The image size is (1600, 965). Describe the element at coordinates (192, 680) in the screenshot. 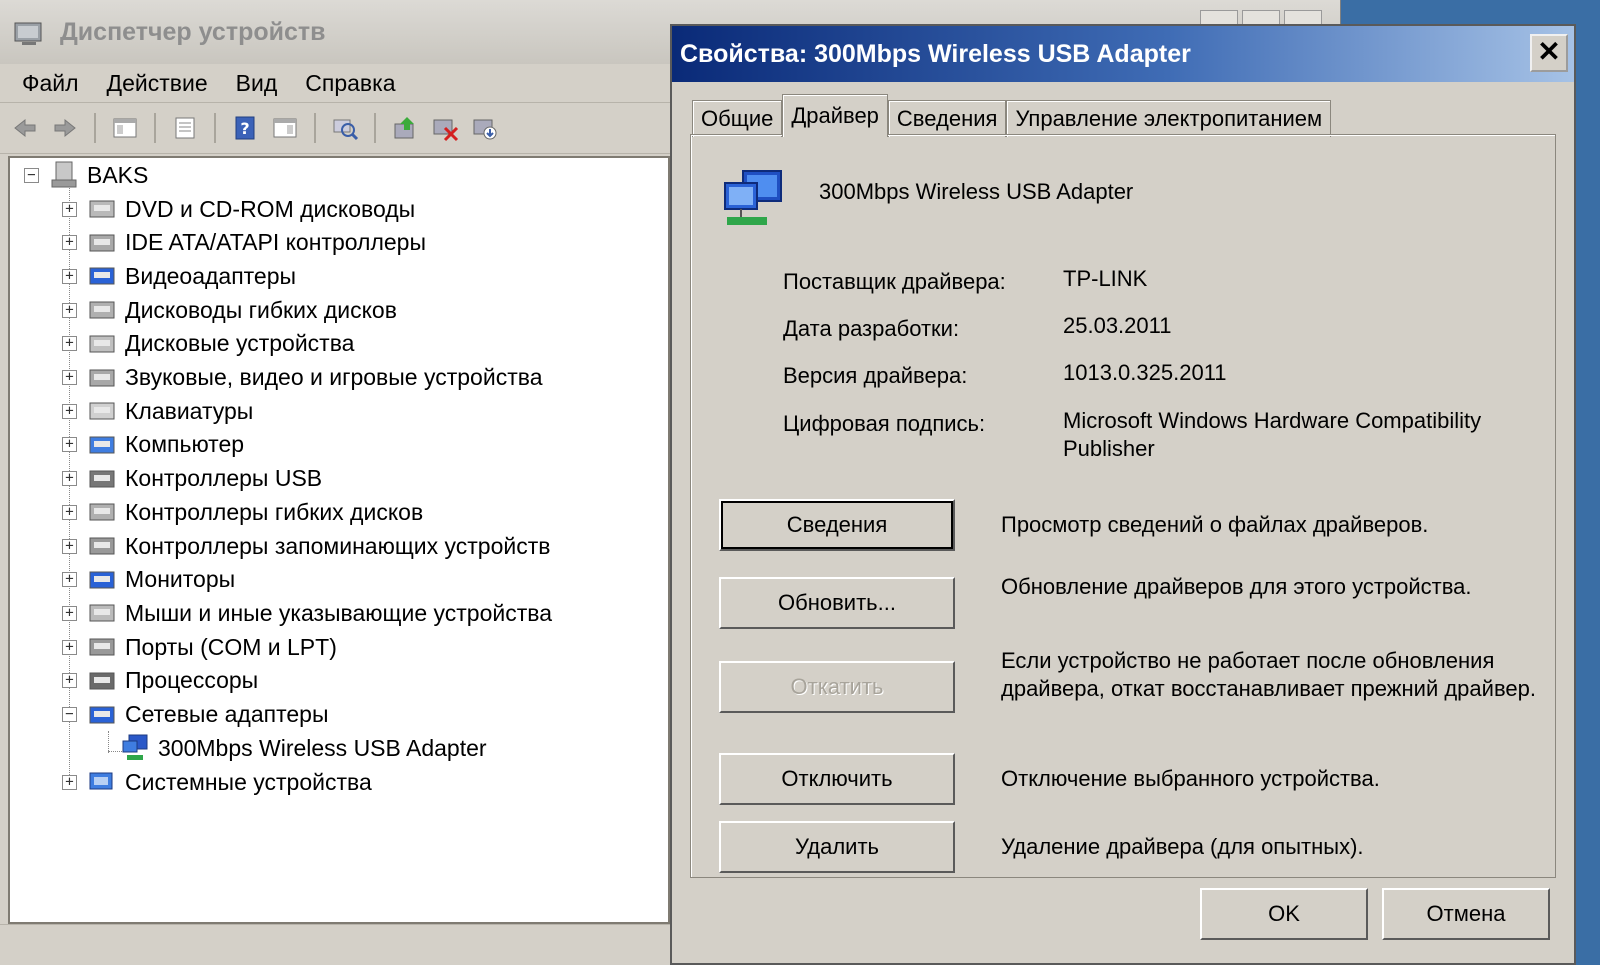

I see `tree-label: Процессоры` at that location.